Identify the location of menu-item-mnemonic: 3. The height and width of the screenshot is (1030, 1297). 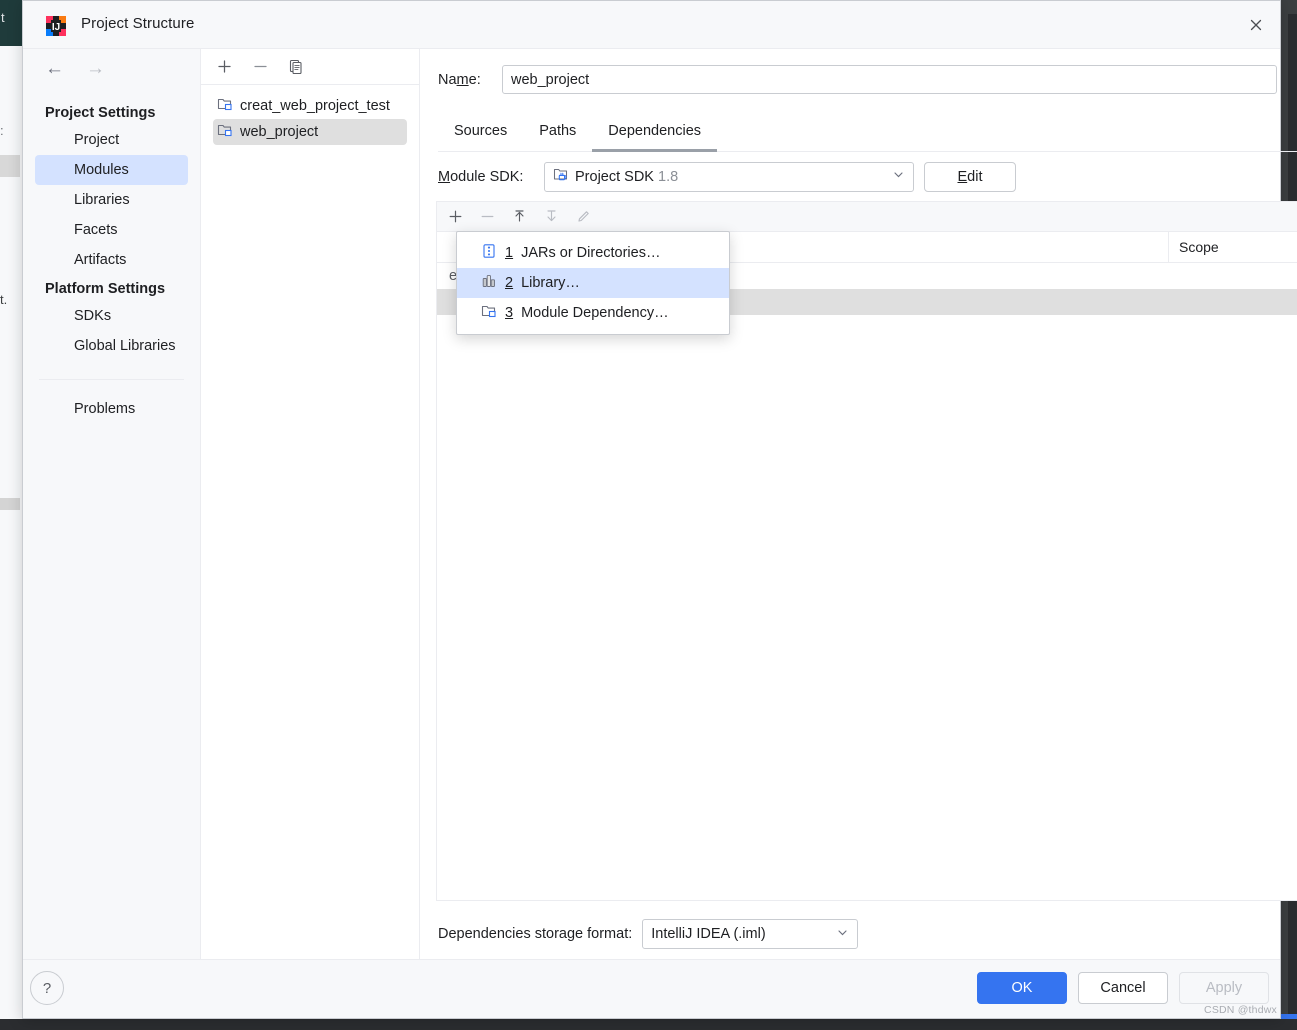
(509, 313).